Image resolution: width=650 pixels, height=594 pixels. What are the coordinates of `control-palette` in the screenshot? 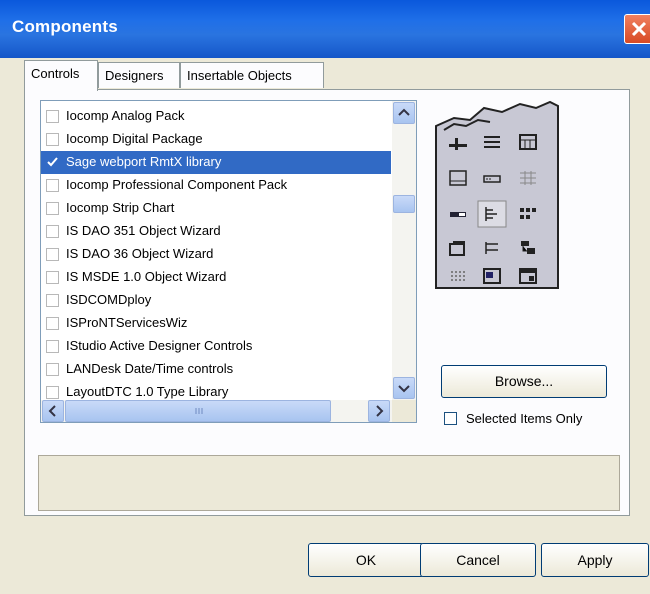 It's located at (497, 194).